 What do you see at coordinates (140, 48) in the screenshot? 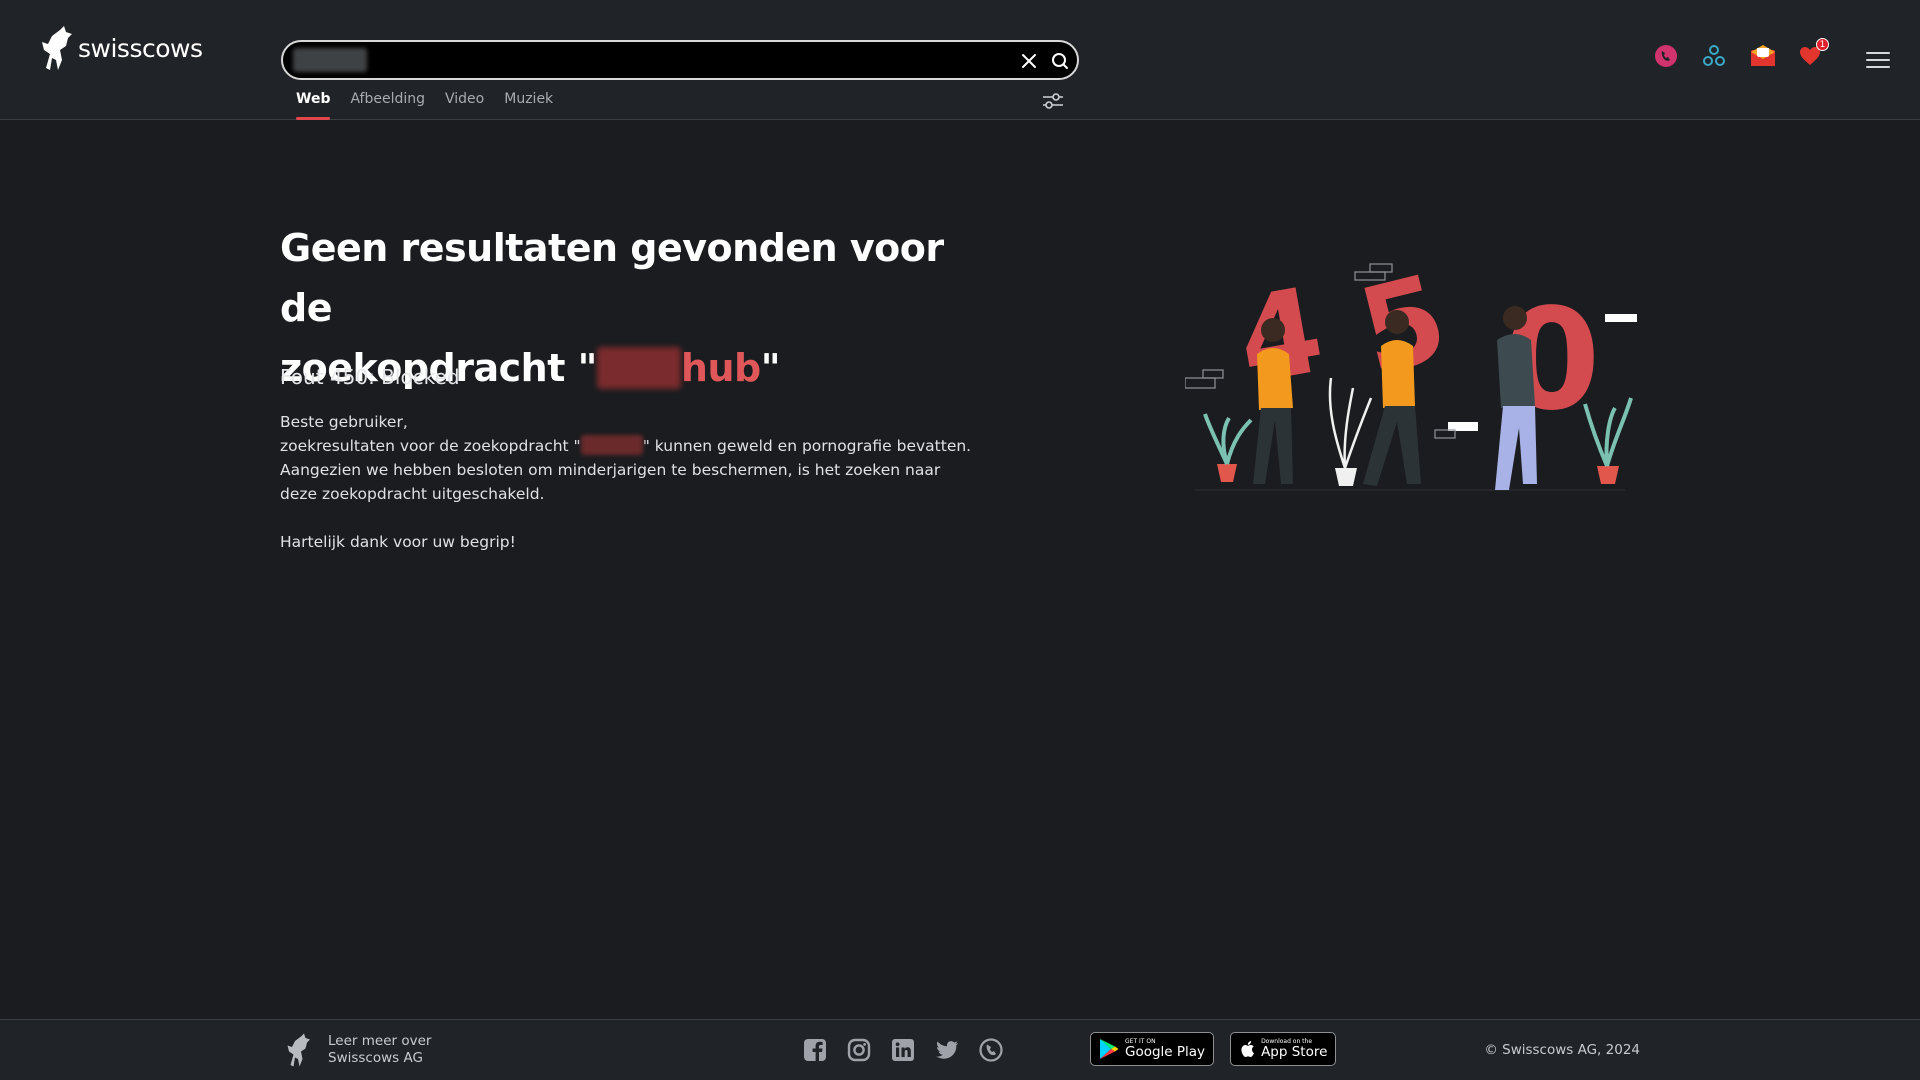
I see `logo-text: swisscows` at bounding box center [140, 48].